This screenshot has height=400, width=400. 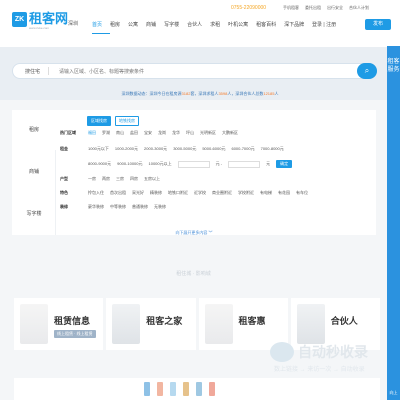 What do you see at coordinates (393, 223) in the screenshot?
I see `side-float-bar: 租客服务 向上` at bounding box center [393, 223].